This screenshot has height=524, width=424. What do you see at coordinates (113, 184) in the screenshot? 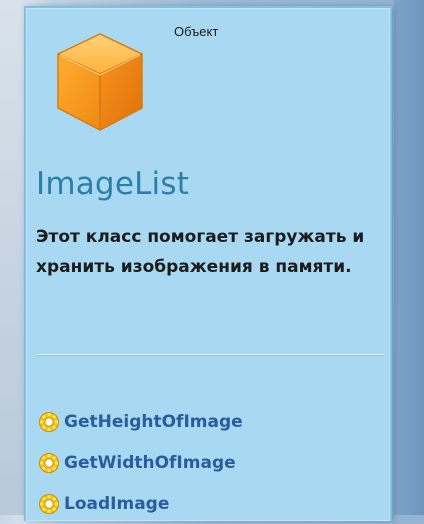
I see `class-title: ImageList` at bounding box center [113, 184].